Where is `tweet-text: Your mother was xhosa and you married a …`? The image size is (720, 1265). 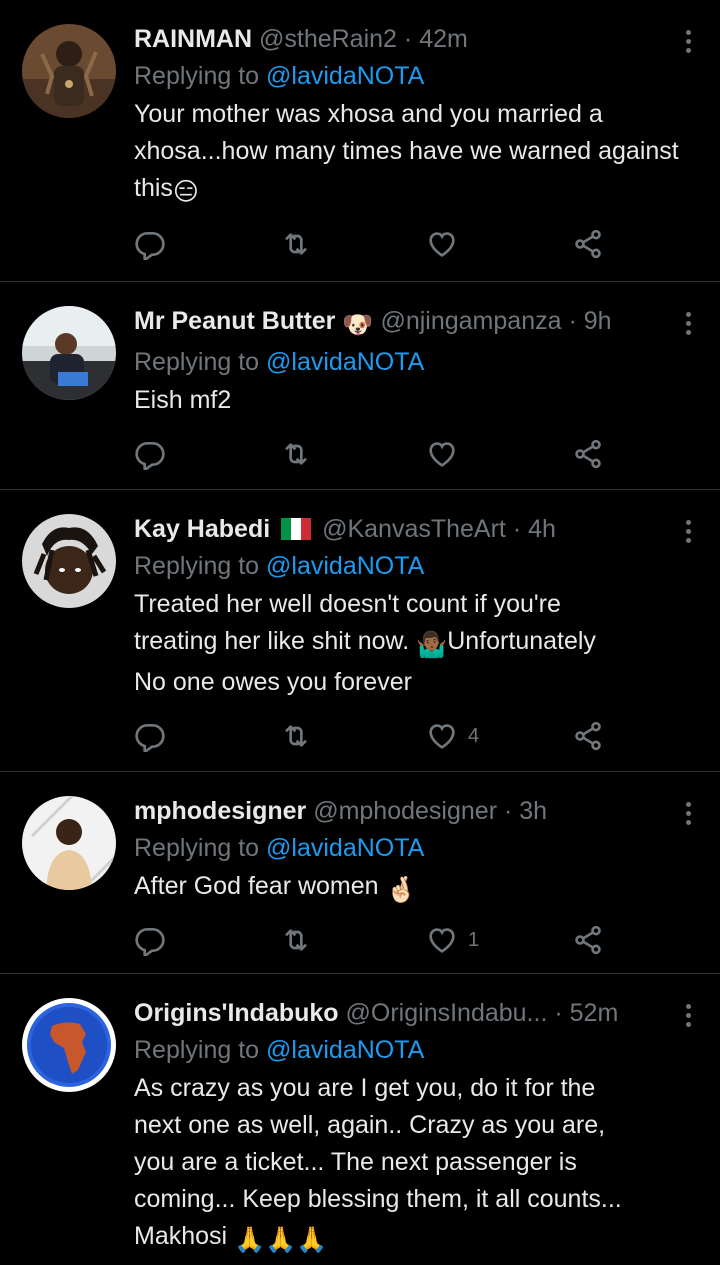 tweet-text: Your mother was xhosa and you married a … is located at coordinates (407, 153).